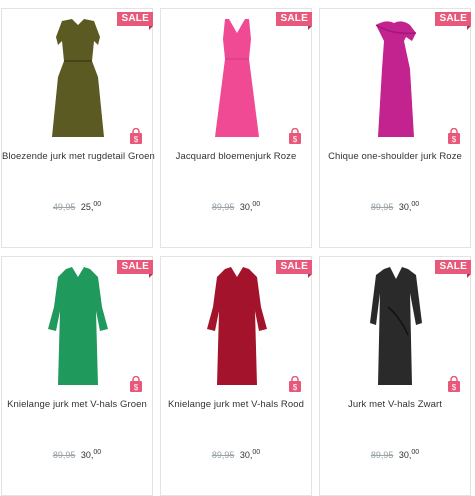 The width and height of the screenshot is (475, 496). What do you see at coordinates (395, 156) in the screenshot?
I see `product-name: Chique one-shoulder jurk Roze` at bounding box center [395, 156].